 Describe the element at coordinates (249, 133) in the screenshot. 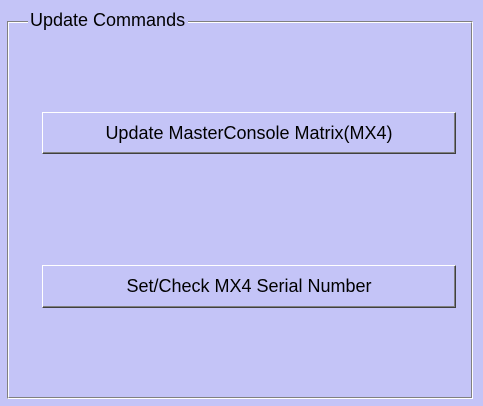

I see `update-mx4-matrix-button: Update MasterConsole Matrix(MX4)` at that location.